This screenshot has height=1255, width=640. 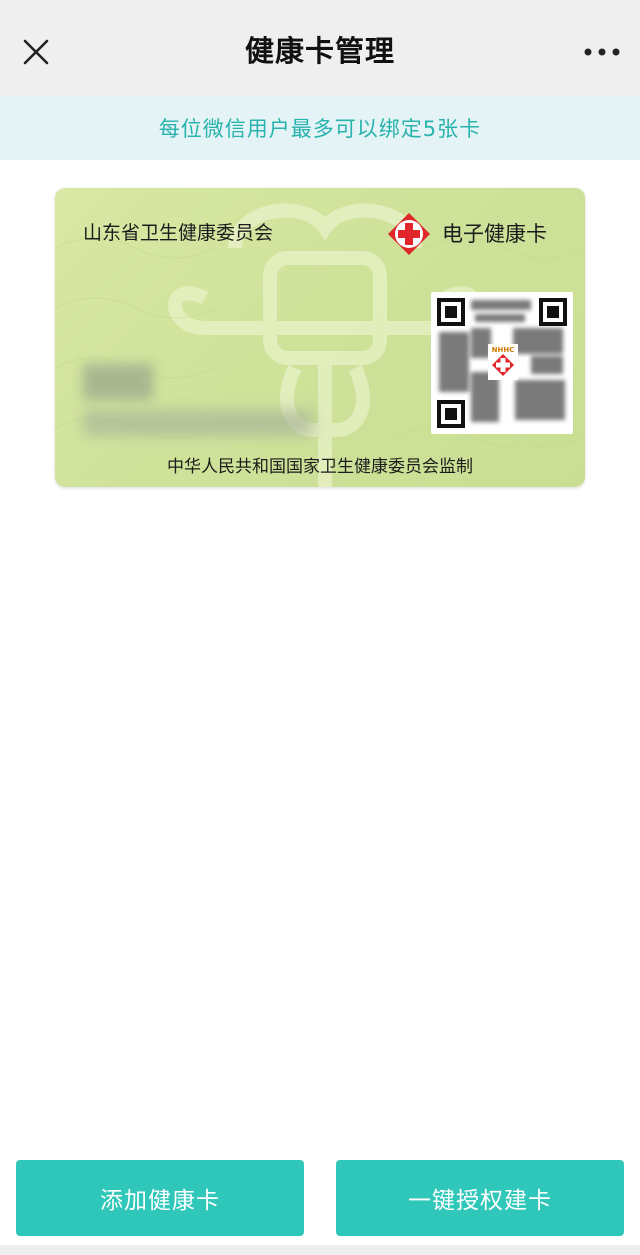 I want to click on card-supervisor: 中华人民共和国国家卫生健康委员会监制, so click(x=320, y=467).